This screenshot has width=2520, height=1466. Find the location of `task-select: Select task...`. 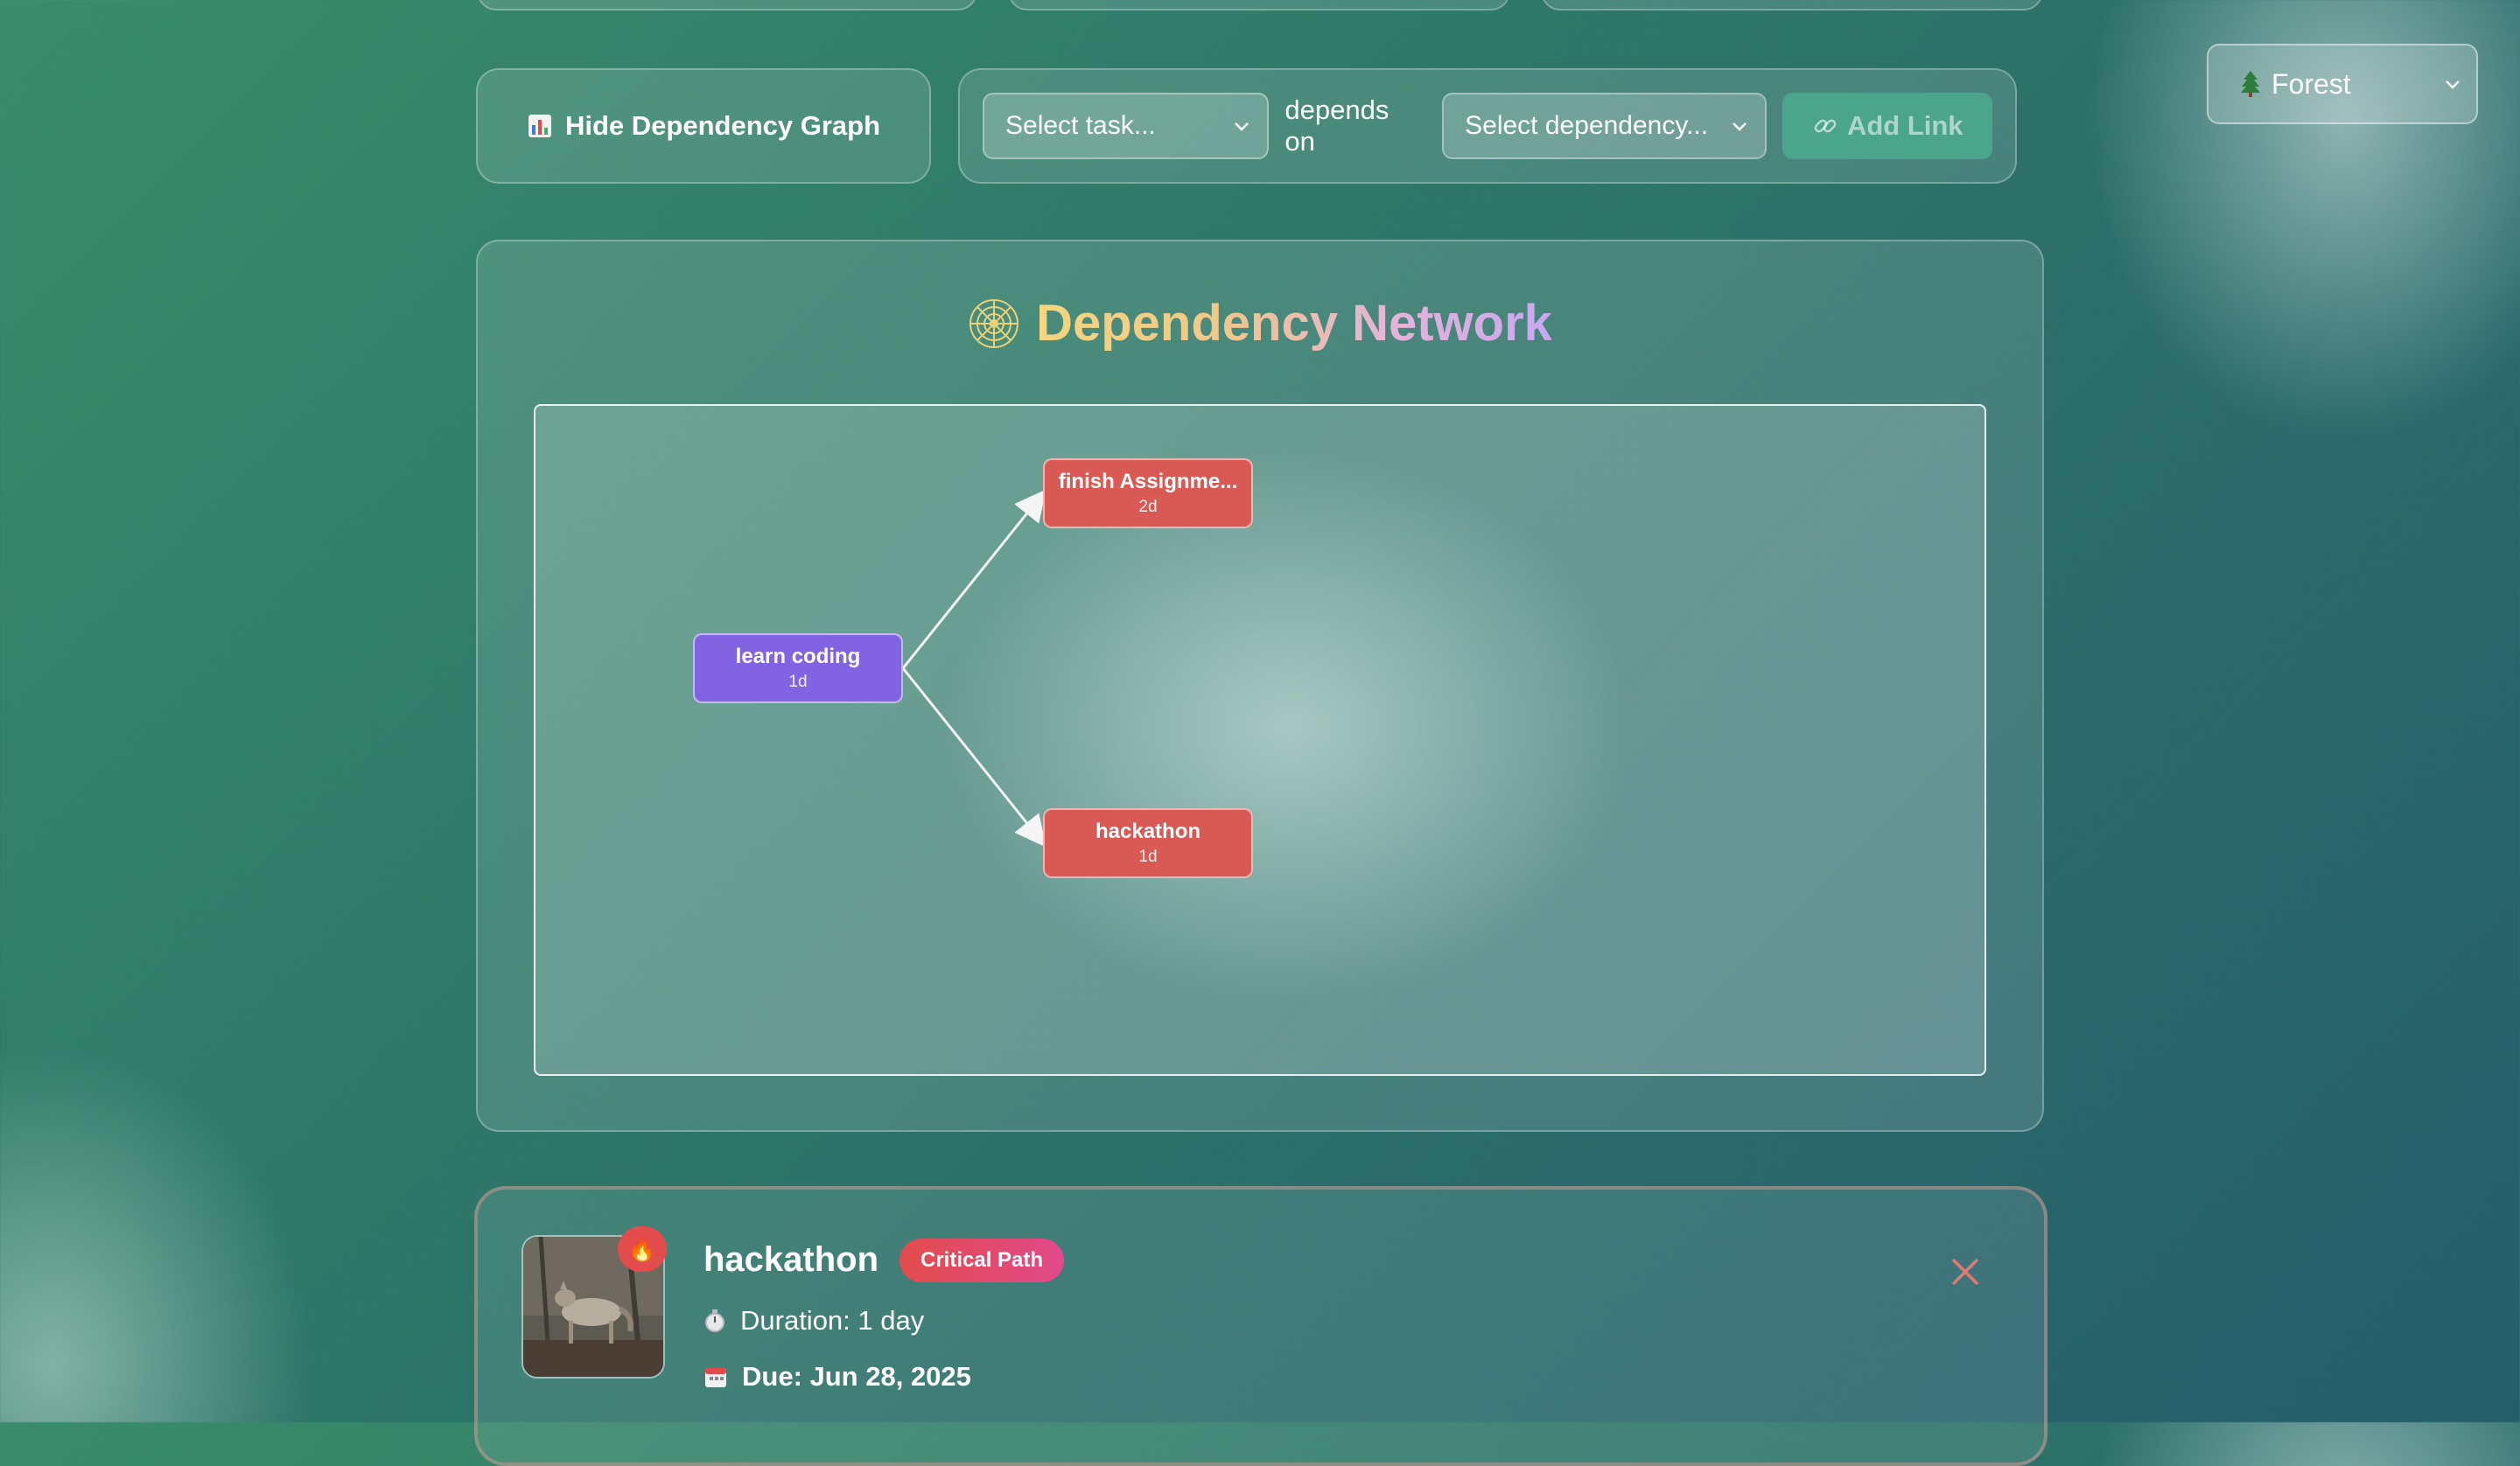

task-select: Select task... is located at coordinates (1126, 126).